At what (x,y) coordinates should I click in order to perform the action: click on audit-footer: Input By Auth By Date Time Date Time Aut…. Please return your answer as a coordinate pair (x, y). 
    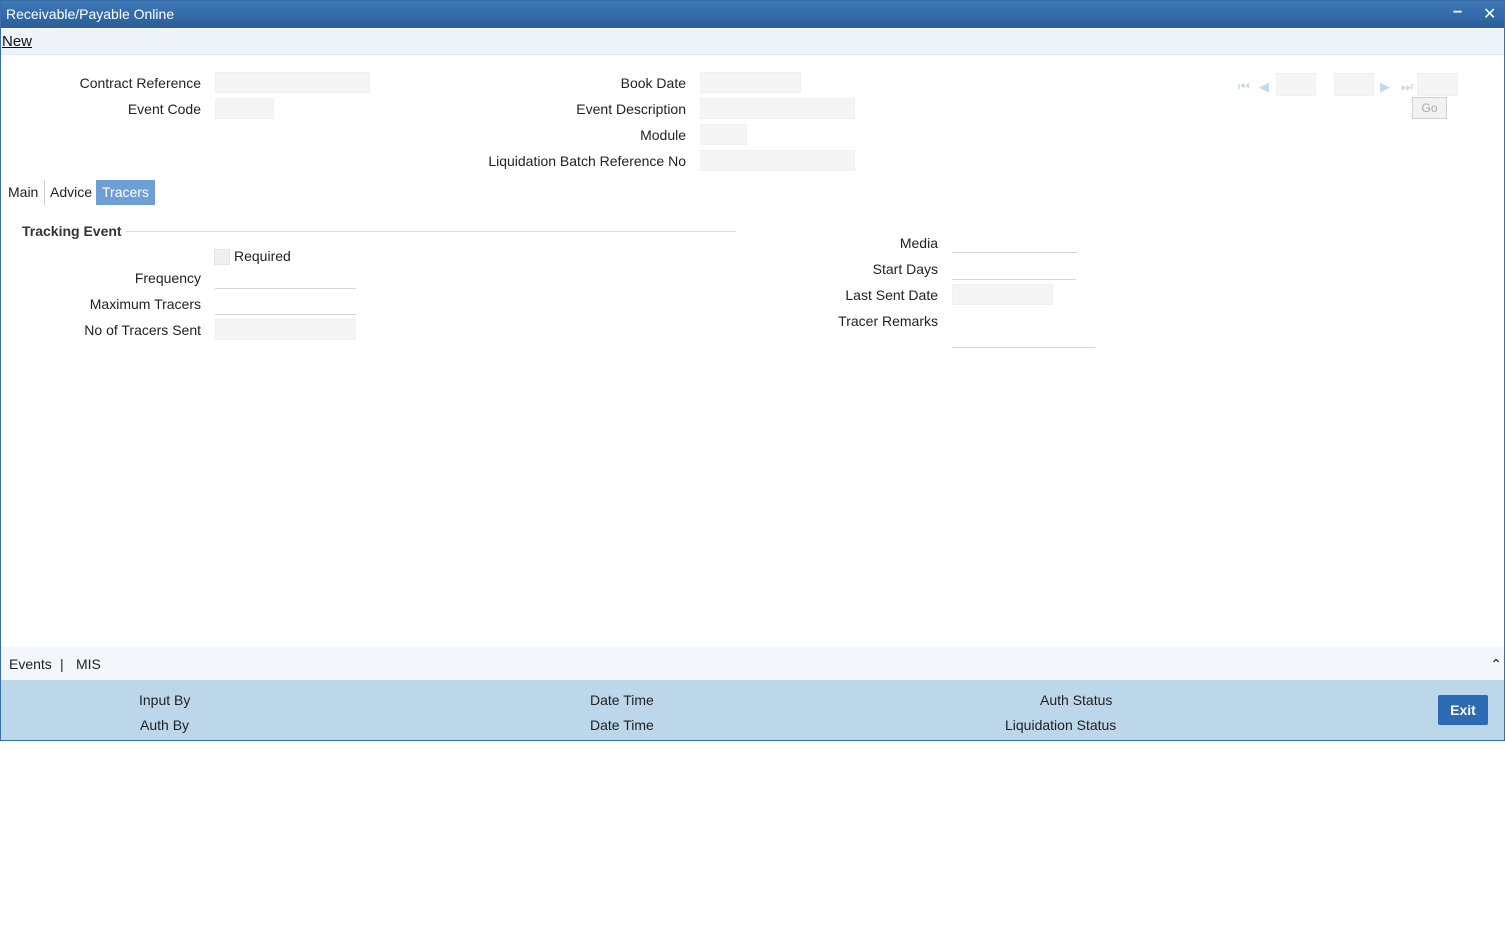
    Looking at the image, I should click on (752, 710).